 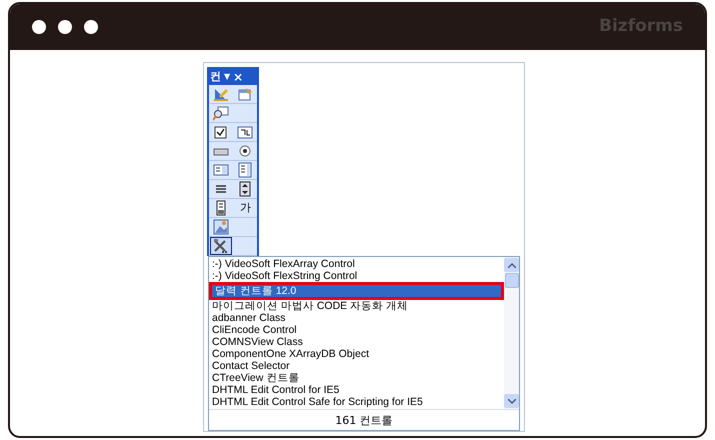 What do you see at coordinates (356, 276) in the screenshot?
I see `control-list-item: :-) VideoSoft FlexString Control` at bounding box center [356, 276].